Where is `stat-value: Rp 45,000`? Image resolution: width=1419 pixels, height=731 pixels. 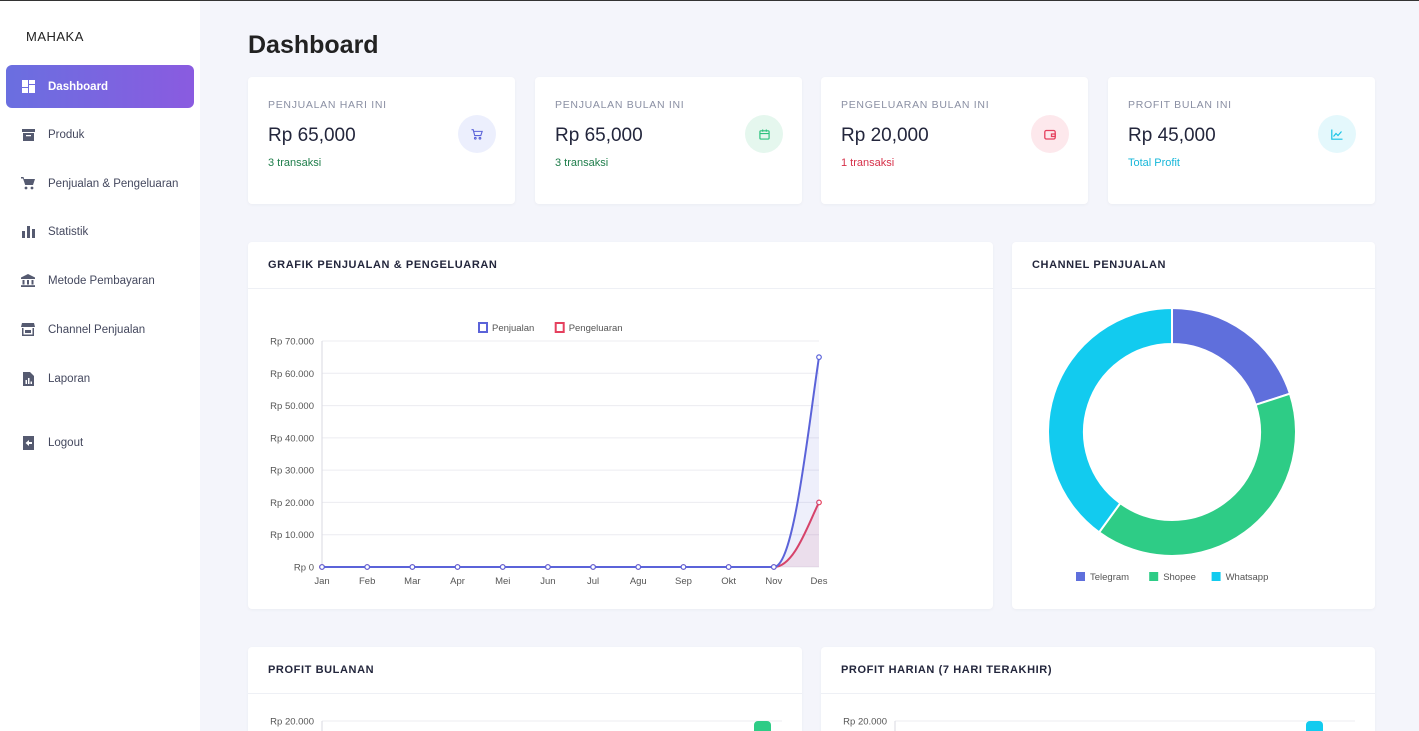 stat-value: Rp 45,000 is located at coordinates (1172, 135).